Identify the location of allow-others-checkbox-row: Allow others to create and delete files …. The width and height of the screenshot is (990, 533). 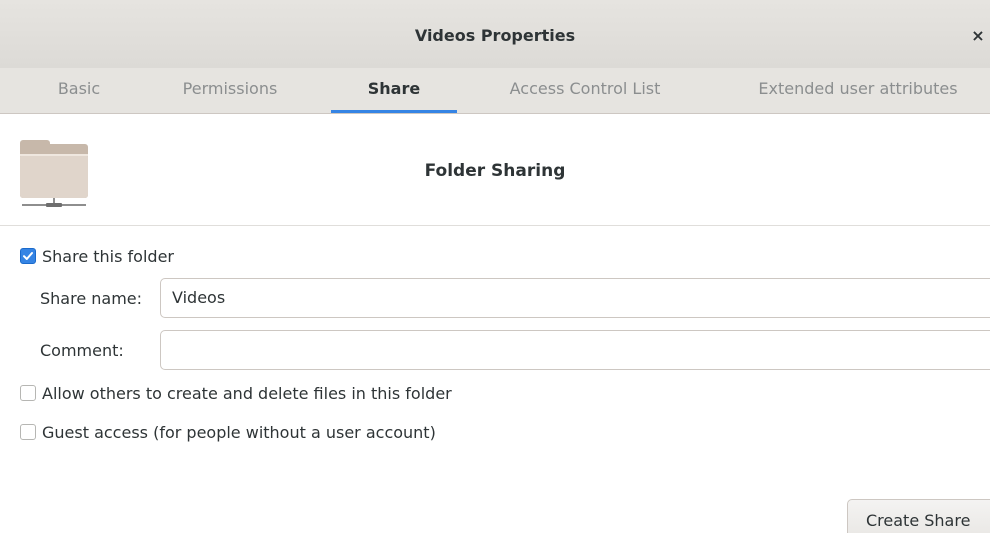
(236, 393).